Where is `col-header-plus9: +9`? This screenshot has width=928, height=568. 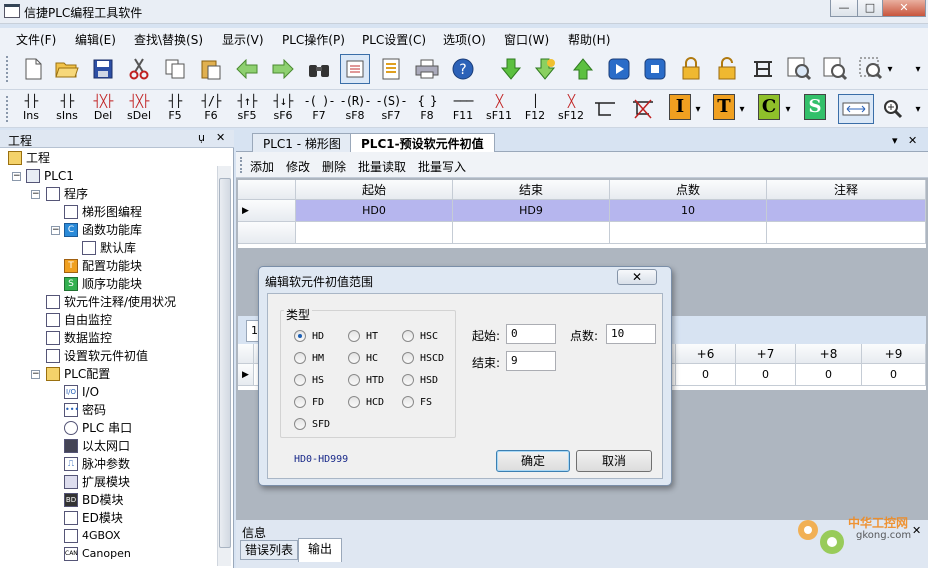
col-header-plus9: +9 is located at coordinates (894, 354).